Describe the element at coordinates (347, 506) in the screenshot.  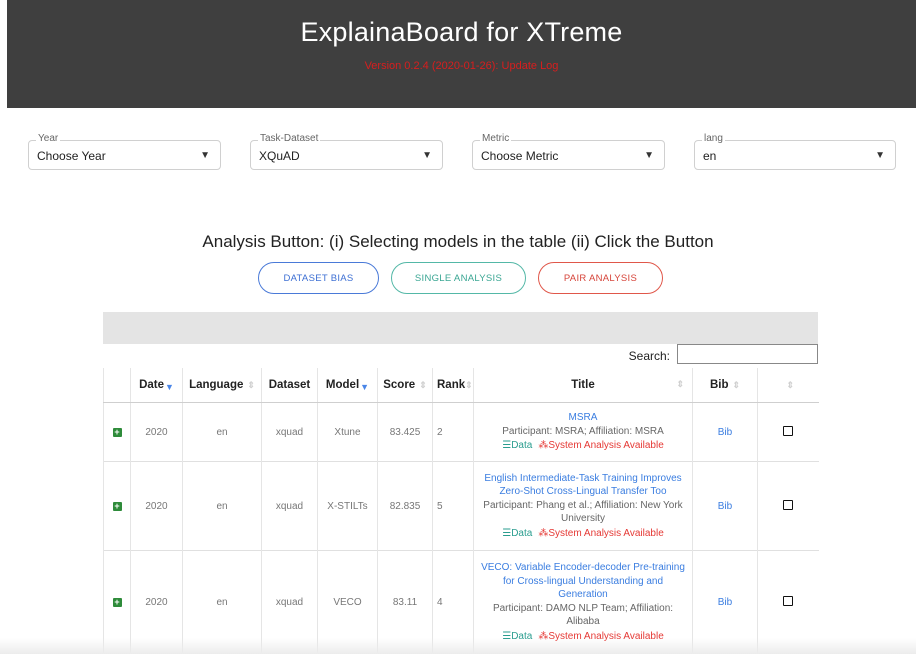
I see `cell-model: X-STILTs` at that location.